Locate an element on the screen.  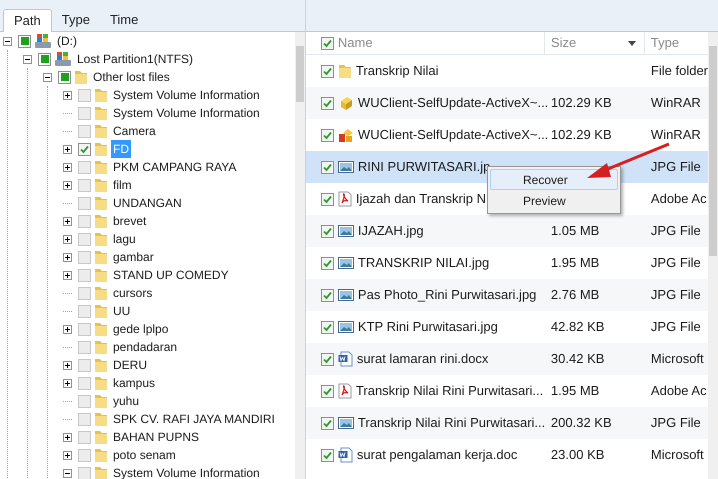
file-name: Pas Photo_Rini Purwitasari.jpg is located at coordinates (447, 295).